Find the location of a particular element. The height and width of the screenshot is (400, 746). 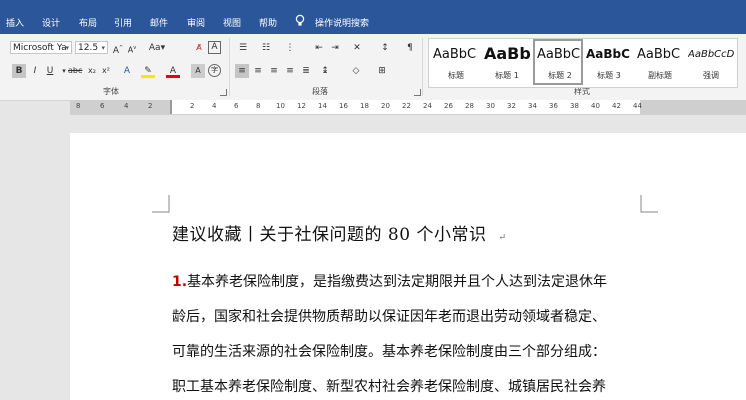

enclosed-character-icon: 字 is located at coordinates (214, 70).